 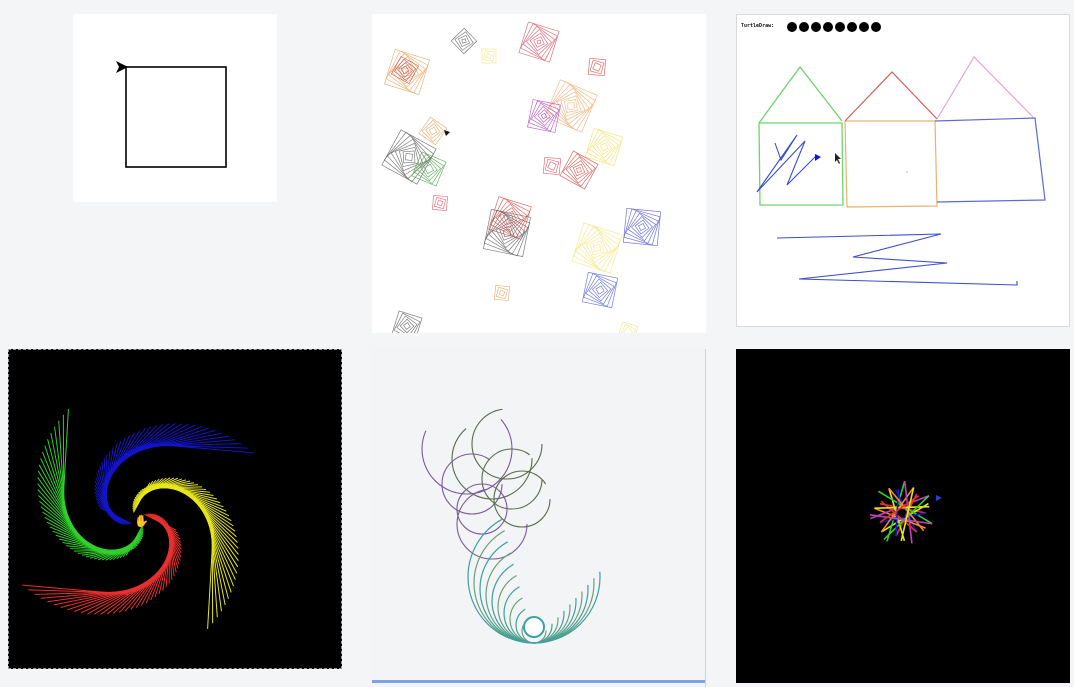 What do you see at coordinates (897, 259) in the screenshot?
I see `scribble-bottom` at bounding box center [897, 259].